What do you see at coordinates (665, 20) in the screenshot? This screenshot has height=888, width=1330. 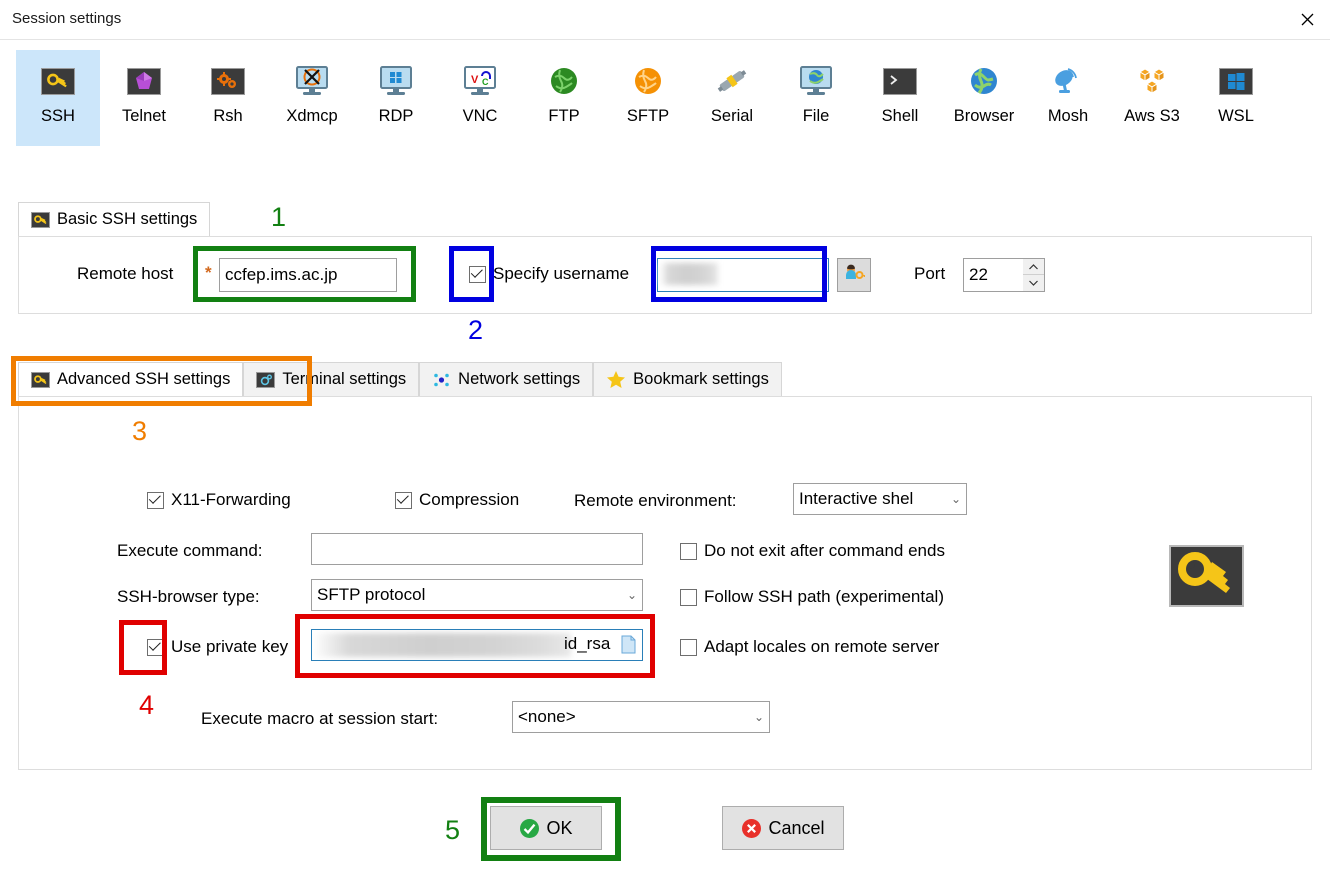 I see `title-bar: Session settings` at bounding box center [665, 20].